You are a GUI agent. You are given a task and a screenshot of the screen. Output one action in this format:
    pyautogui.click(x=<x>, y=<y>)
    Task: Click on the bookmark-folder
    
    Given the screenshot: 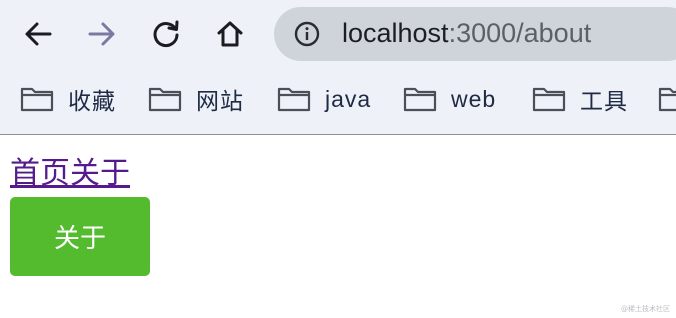 What is the action you would take?
    pyautogui.click(x=667, y=99)
    